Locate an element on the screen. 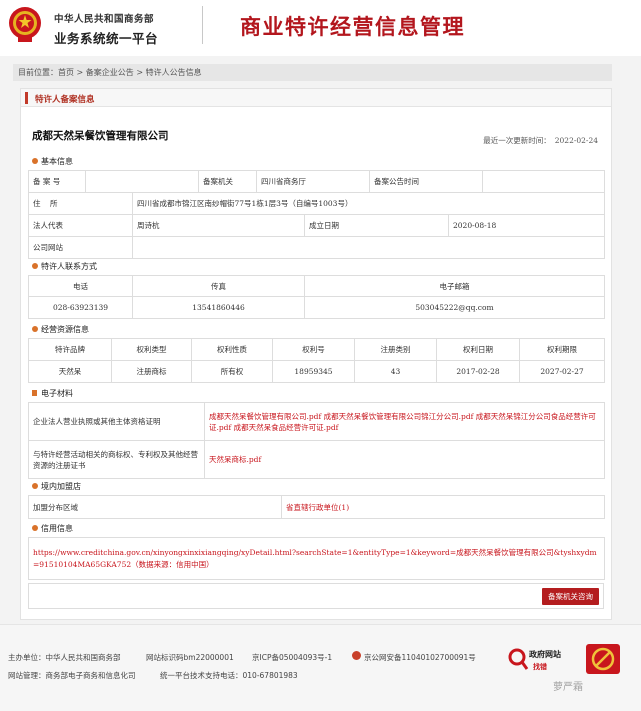 This screenshot has height=711, width=641. footer-support-phone: 统一平台技术支持电话：010-67801983 is located at coordinates (229, 675).